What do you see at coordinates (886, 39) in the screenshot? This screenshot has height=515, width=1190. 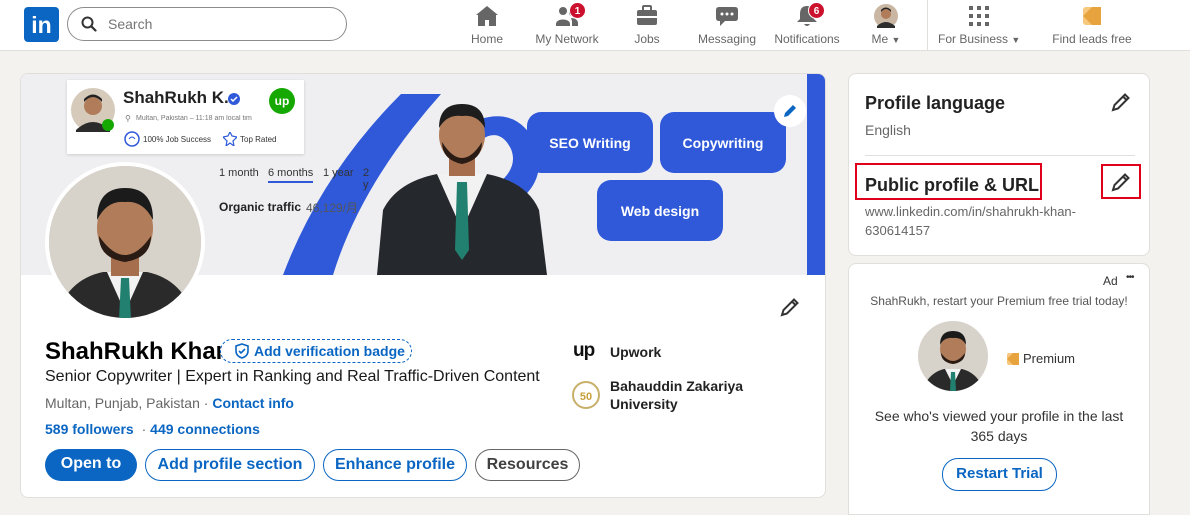 I see `nav-me-label: Me ▼` at bounding box center [886, 39].